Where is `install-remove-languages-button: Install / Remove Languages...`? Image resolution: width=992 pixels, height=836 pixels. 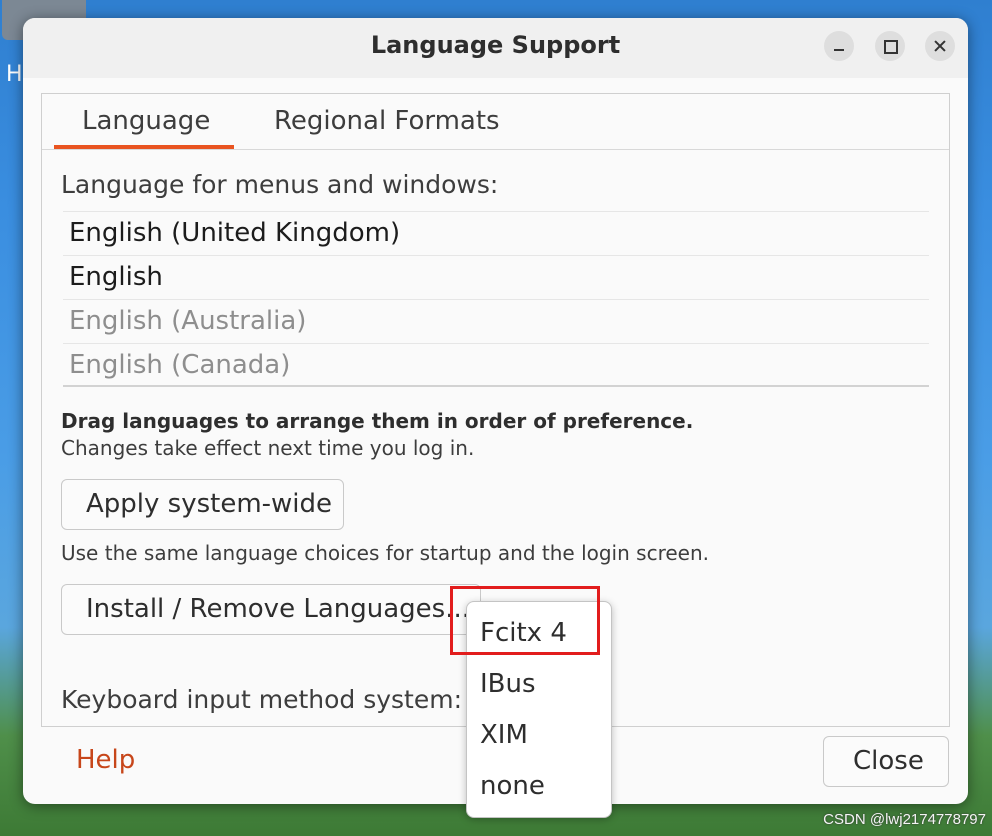 install-remove-languages-button: Install / Remove Languages... is located at coordinates (271, 609).